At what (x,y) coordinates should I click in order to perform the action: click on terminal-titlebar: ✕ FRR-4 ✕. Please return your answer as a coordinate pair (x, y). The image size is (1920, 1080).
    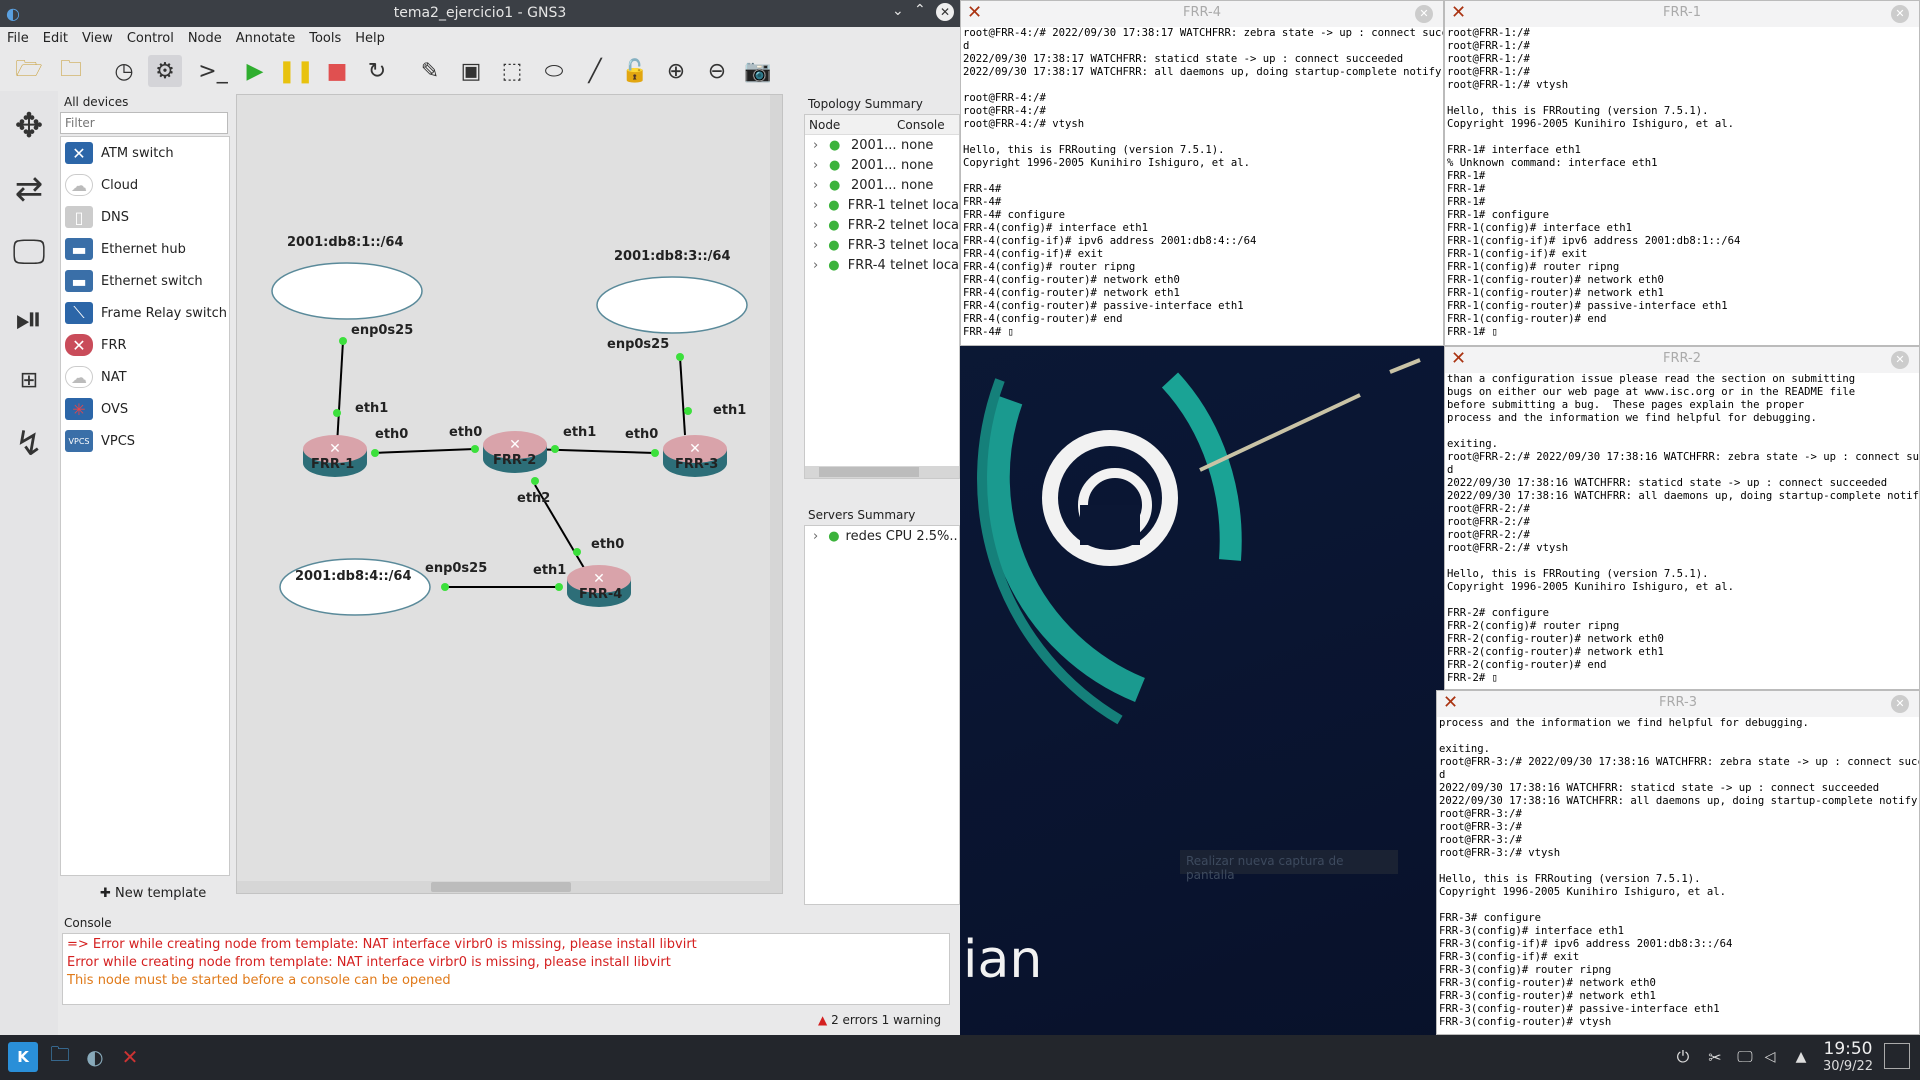
    Looking at the image, I should click on (1202, 14).